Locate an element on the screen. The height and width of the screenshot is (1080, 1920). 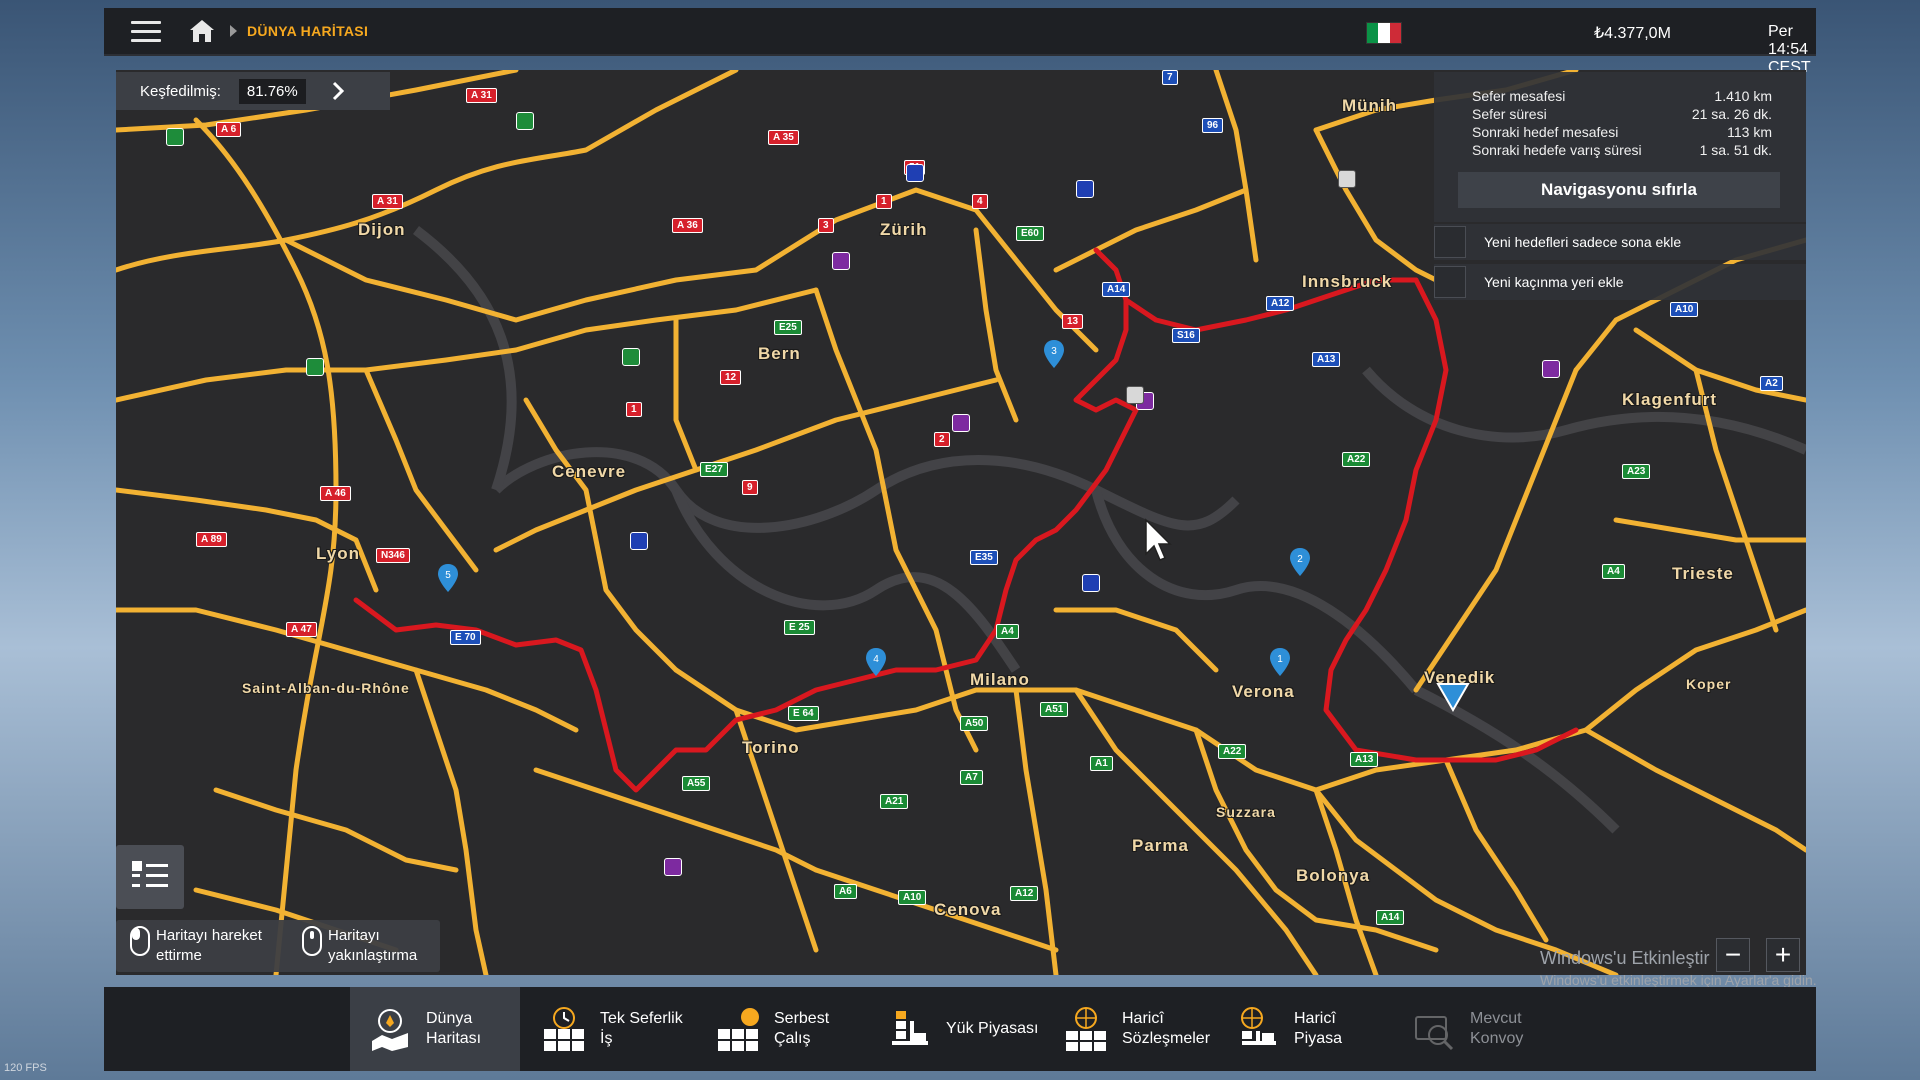
cargo-forklift-icon is located at coordinates (910, 1029).